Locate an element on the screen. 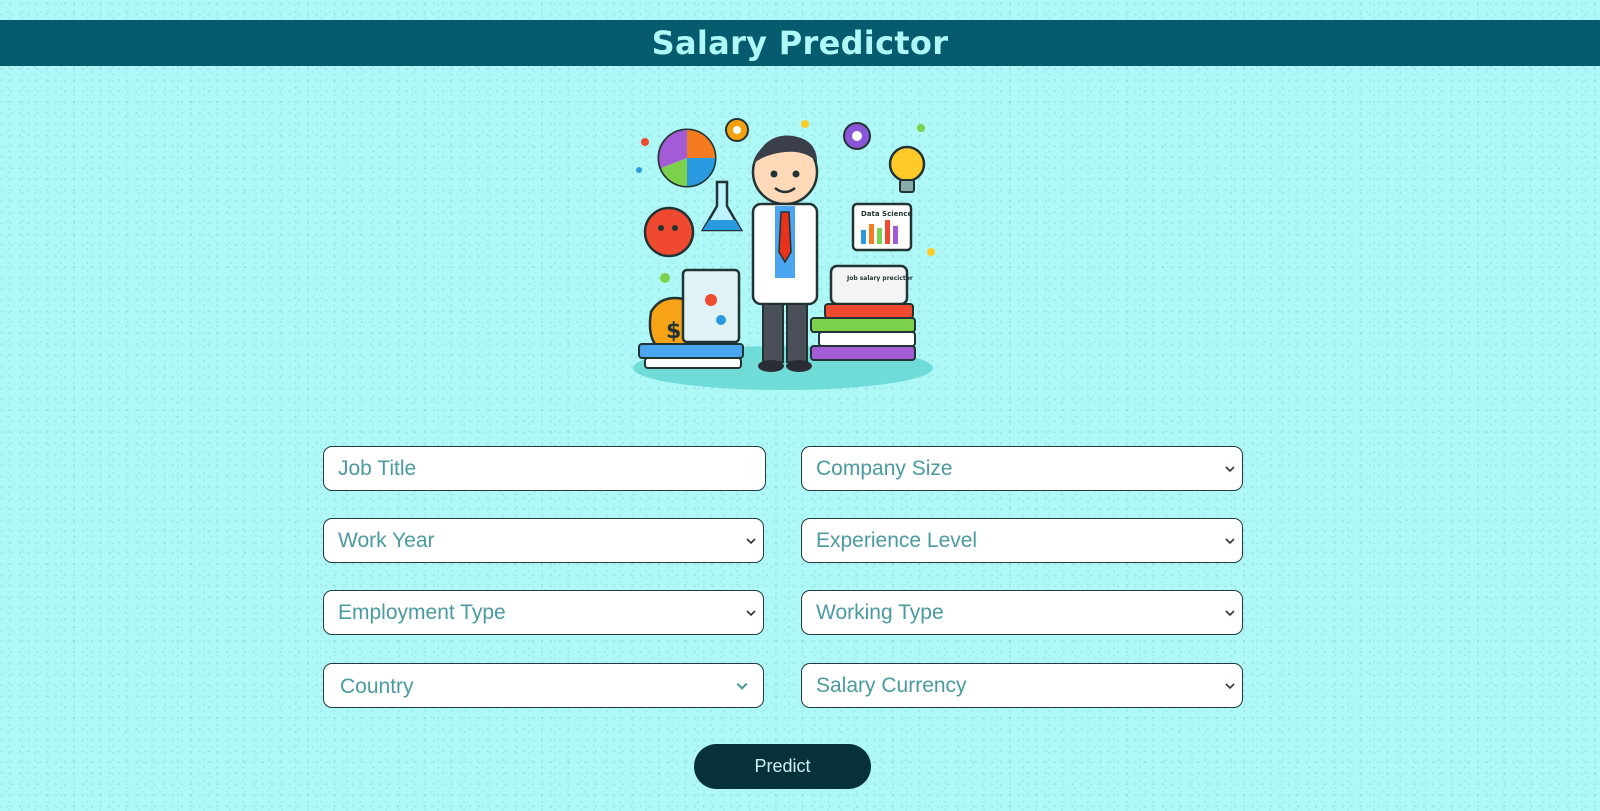  working-type-label: Working Type is located at coordinates (880, 612).